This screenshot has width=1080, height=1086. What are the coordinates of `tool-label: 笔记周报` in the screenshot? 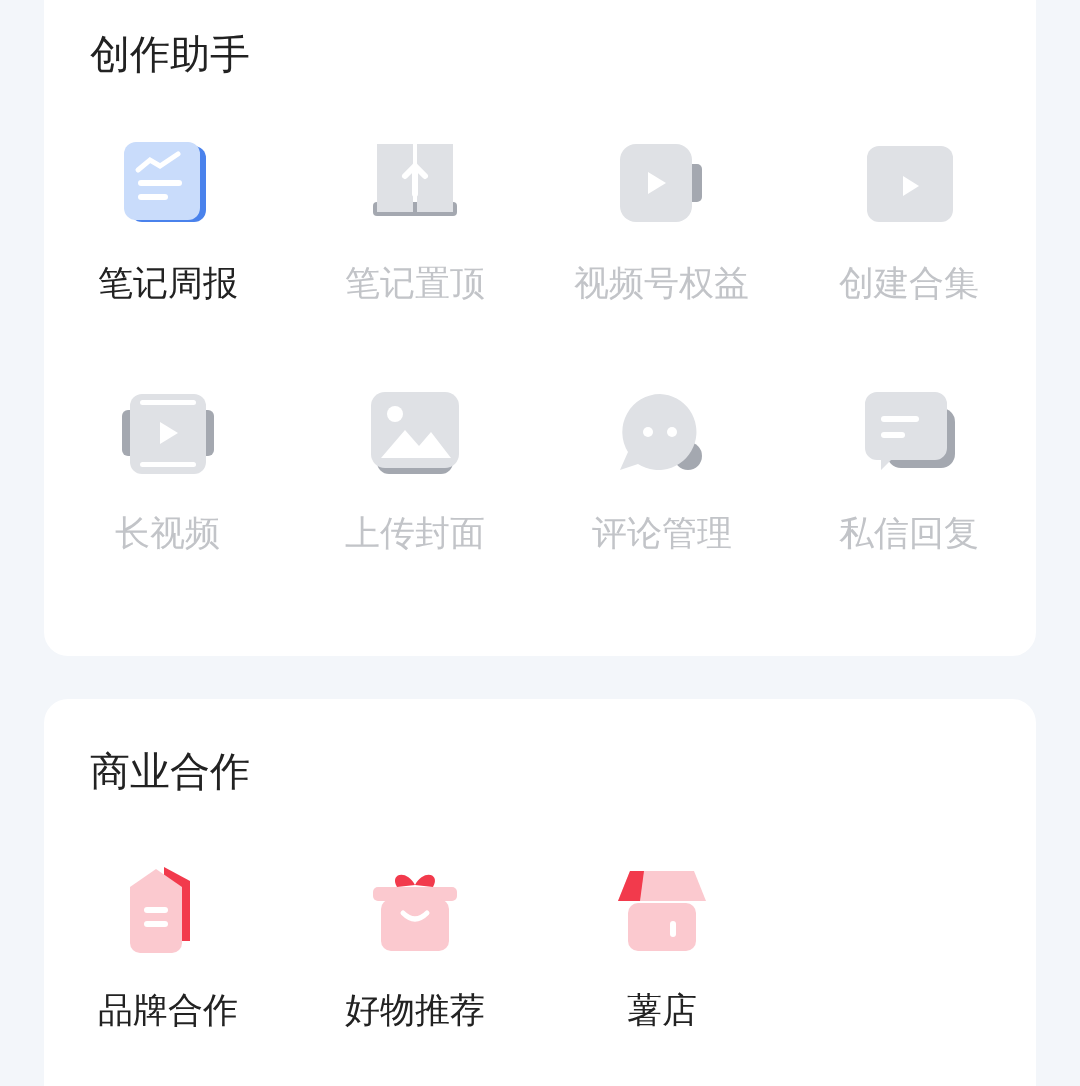 It's located at (167, 283).